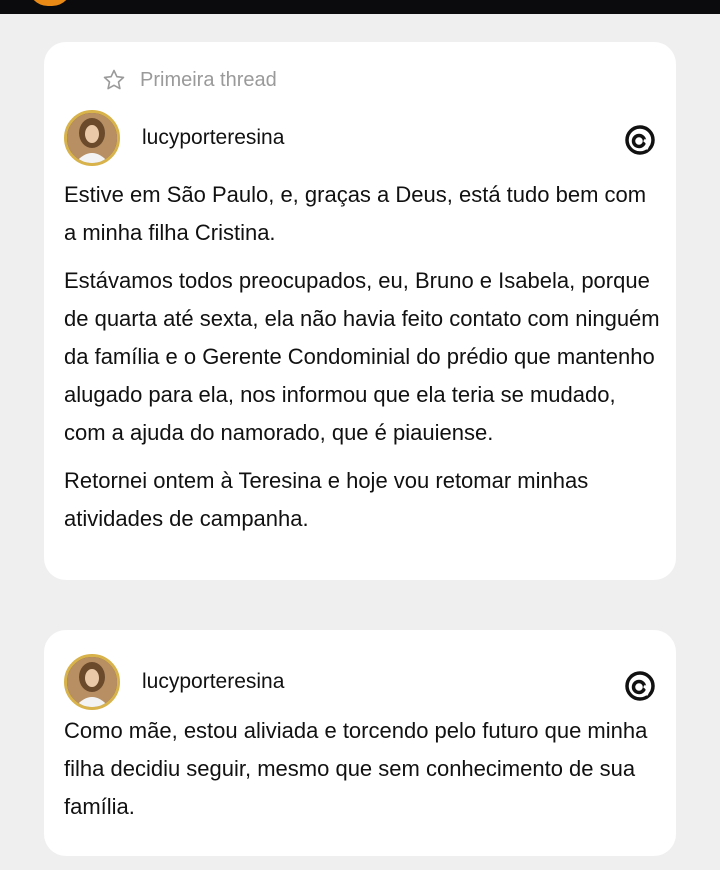 This screenshot has width=720, height=870. What do you see at coordinates (50, 3) in the screenshot?
I see `orange-indicator` at bounding box center [50, 3].